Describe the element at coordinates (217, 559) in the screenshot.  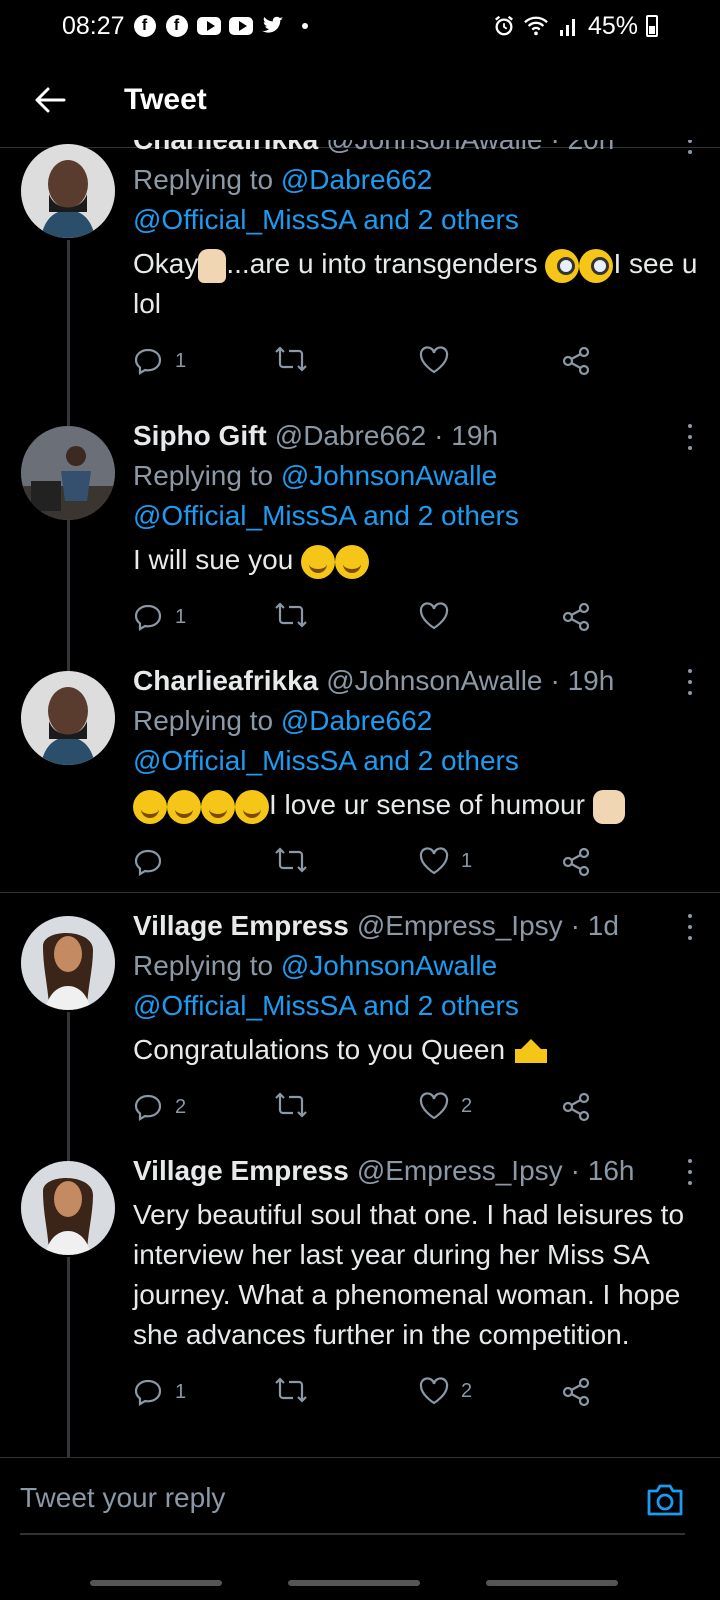
I see `tweet-text-part: I will sue you` at that location.